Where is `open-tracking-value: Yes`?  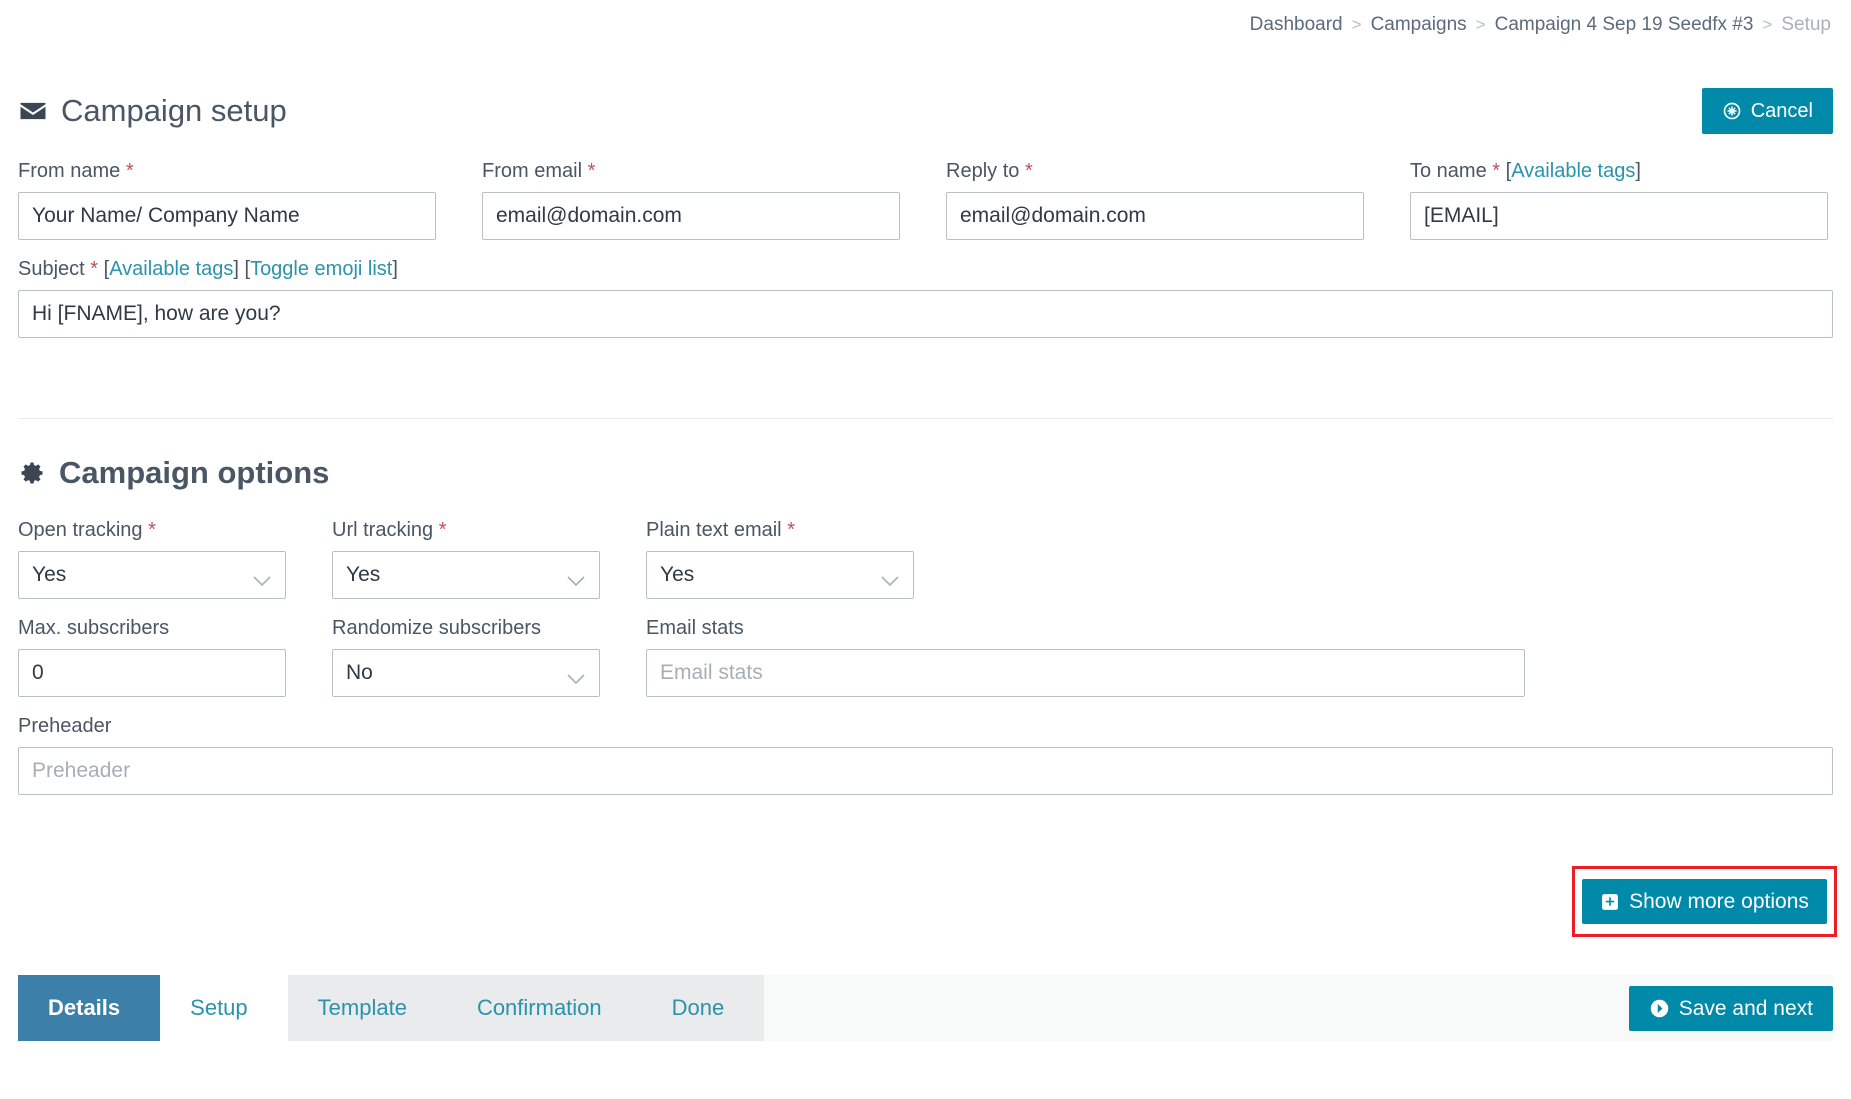 open-tracking-value: Yes is located at coordinates (49, 574).